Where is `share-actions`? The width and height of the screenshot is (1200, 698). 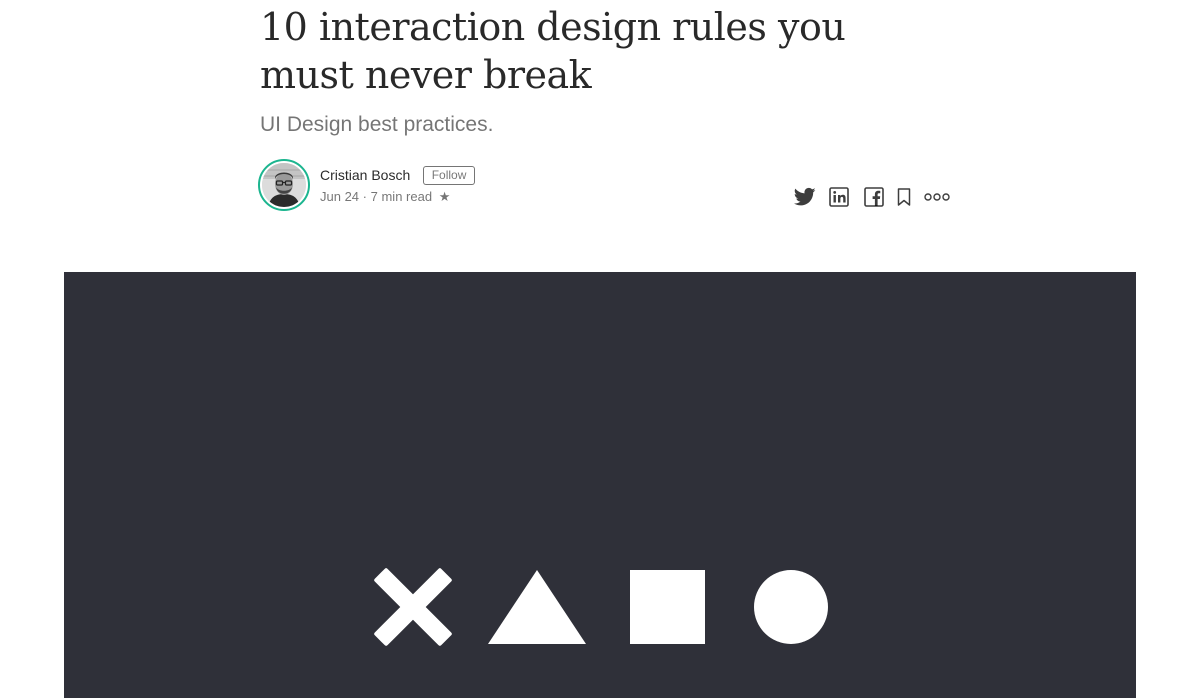 share-actions is located at coordinates (871, 197).